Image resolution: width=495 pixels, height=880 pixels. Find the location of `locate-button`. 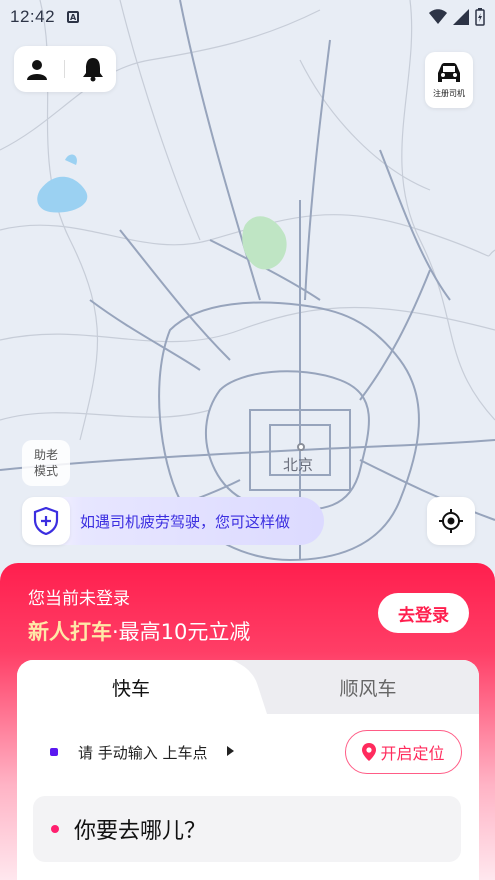

locate-button is located at coordinates (451, 521).